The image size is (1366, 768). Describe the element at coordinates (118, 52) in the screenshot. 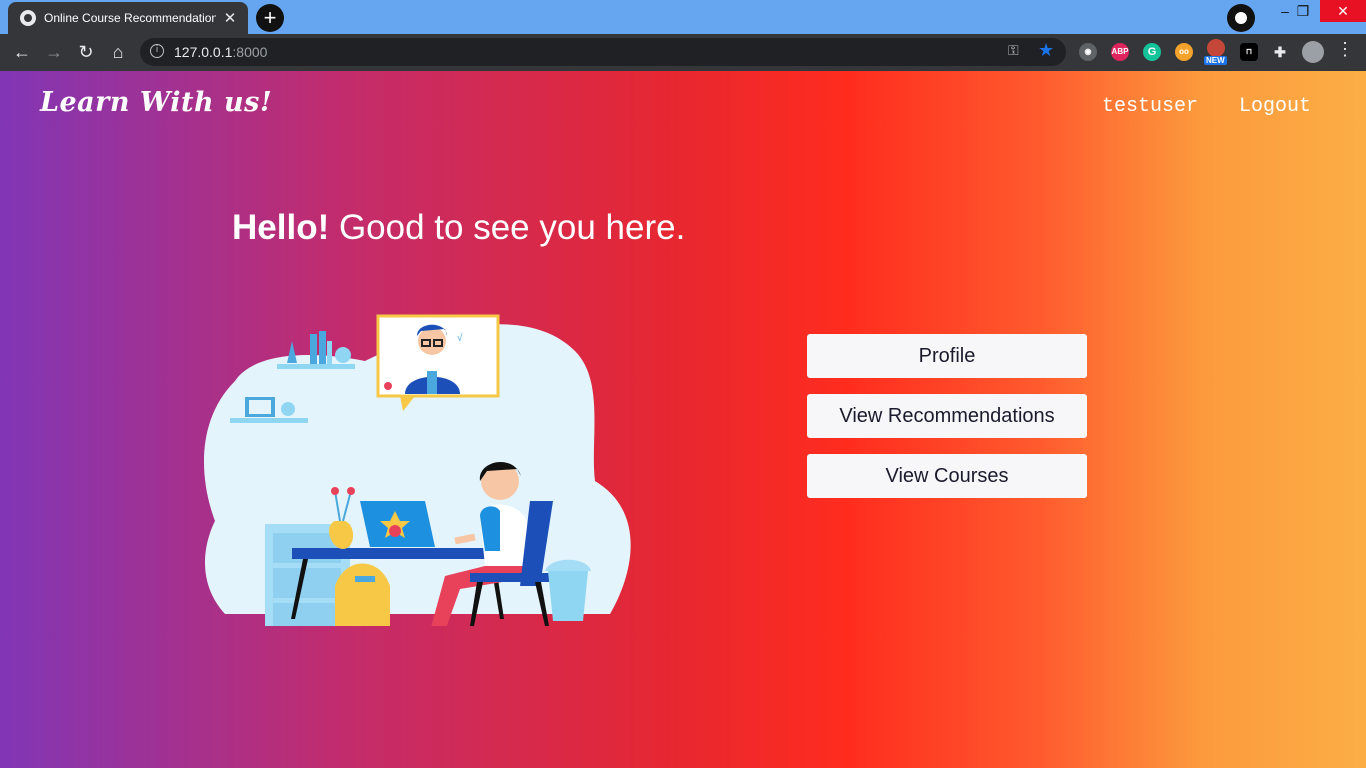

I see `home-icon: ⌂` at that location.